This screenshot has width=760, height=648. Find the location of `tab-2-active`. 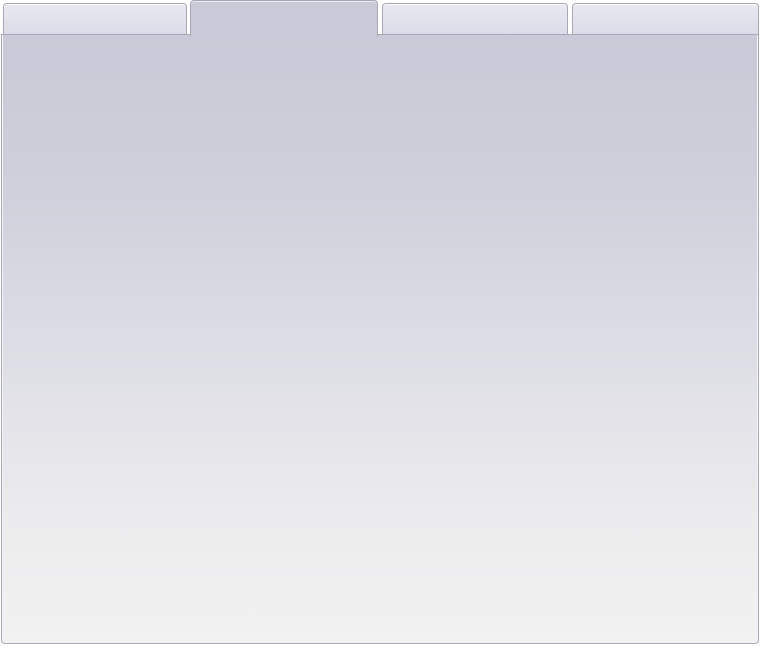

tab-2-active is located at coordinates (284, 18).